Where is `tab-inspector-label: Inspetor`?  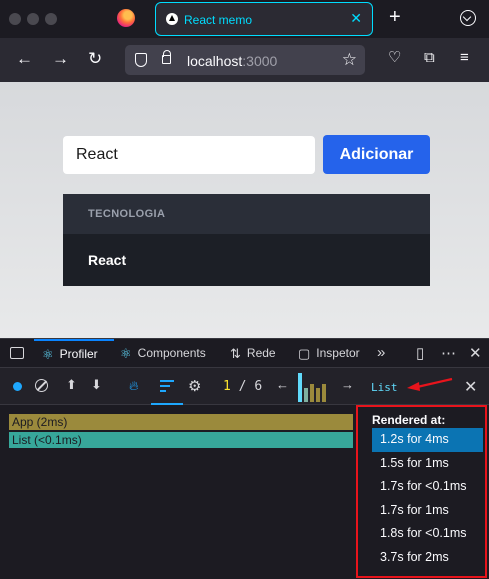
tab-inspector-label: Inspetor is located at coordinates (338, 353).